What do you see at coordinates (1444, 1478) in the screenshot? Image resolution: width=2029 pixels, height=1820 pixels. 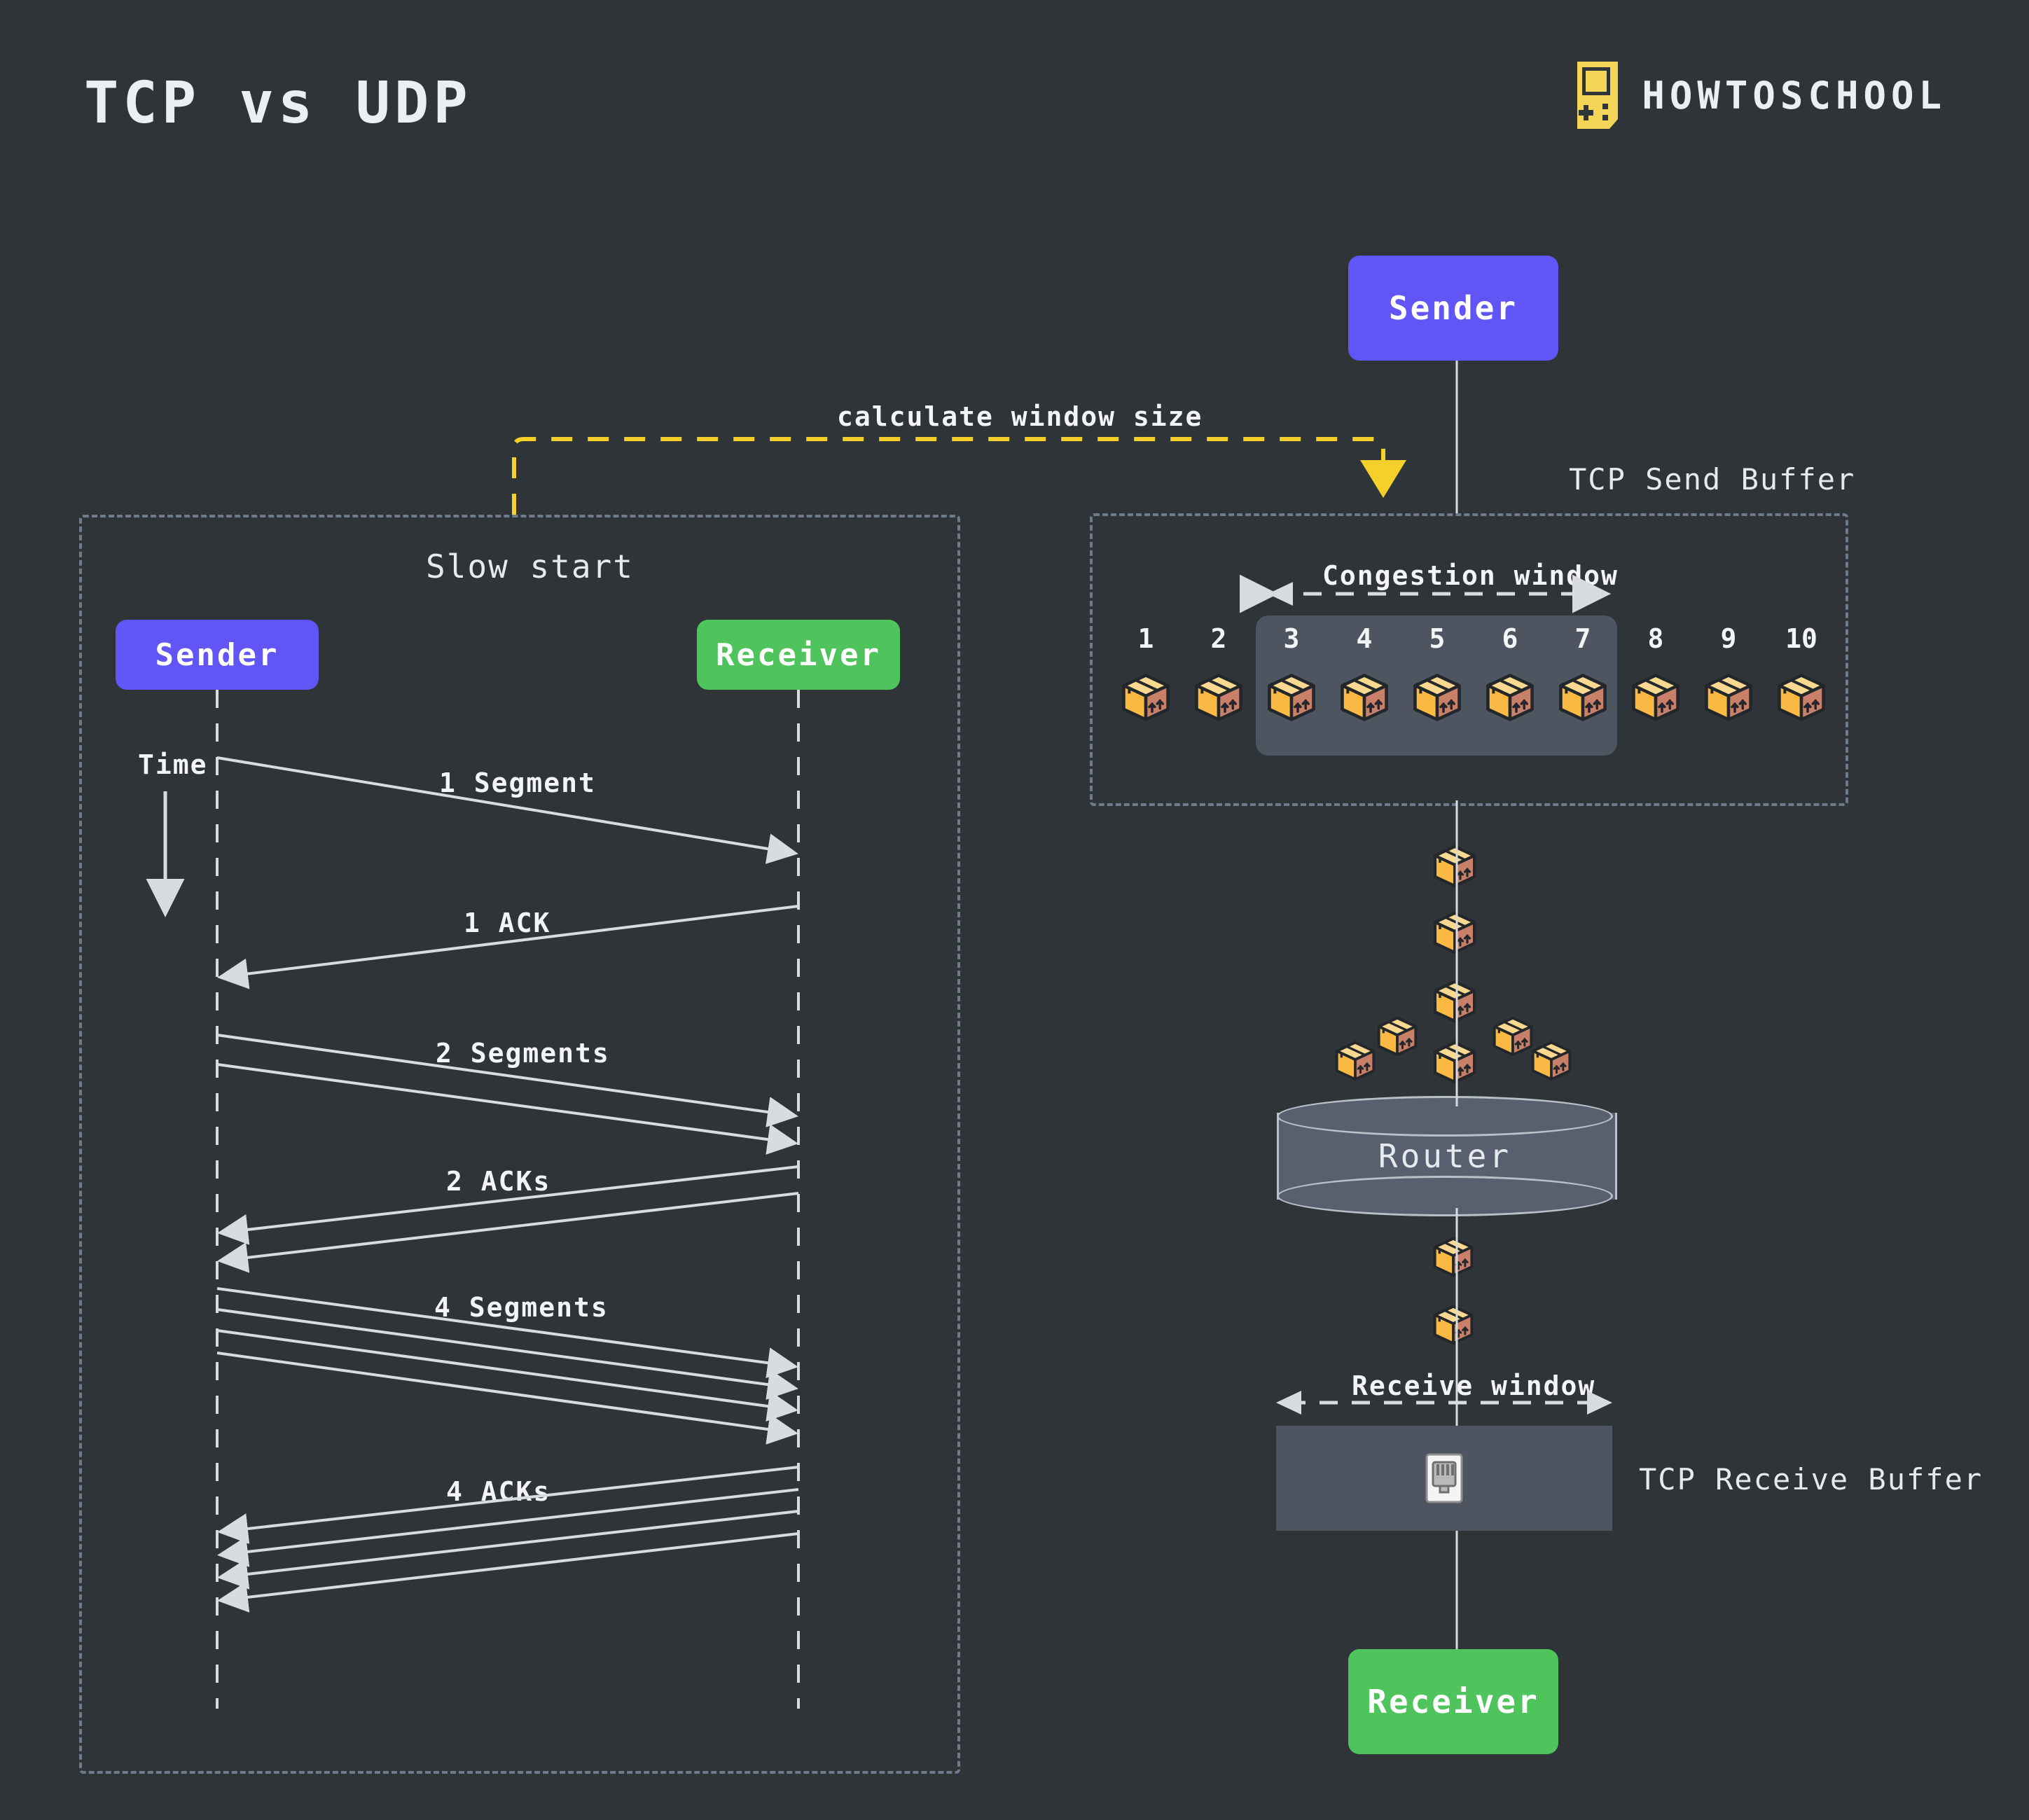 I see `network-plug-icon` at bounding box center [1444, 1478].